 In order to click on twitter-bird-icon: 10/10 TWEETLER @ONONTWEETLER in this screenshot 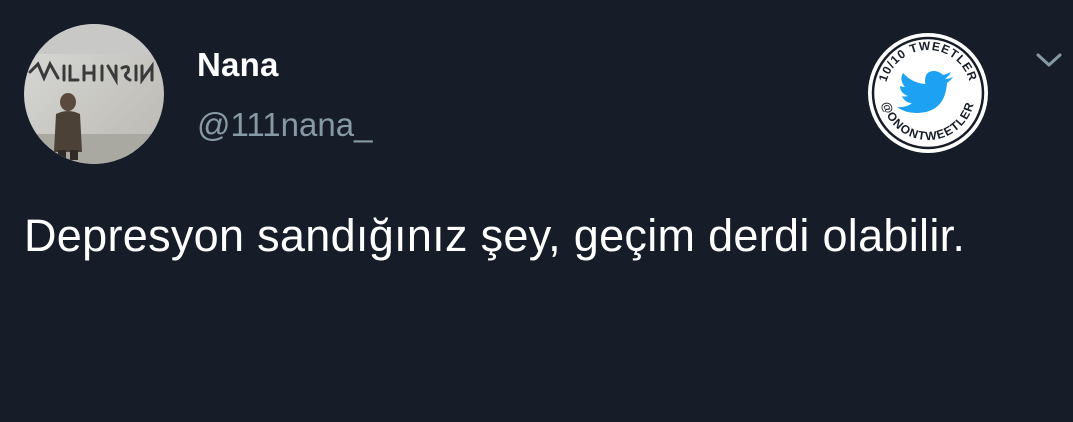, I will do `click(928, 93)`.